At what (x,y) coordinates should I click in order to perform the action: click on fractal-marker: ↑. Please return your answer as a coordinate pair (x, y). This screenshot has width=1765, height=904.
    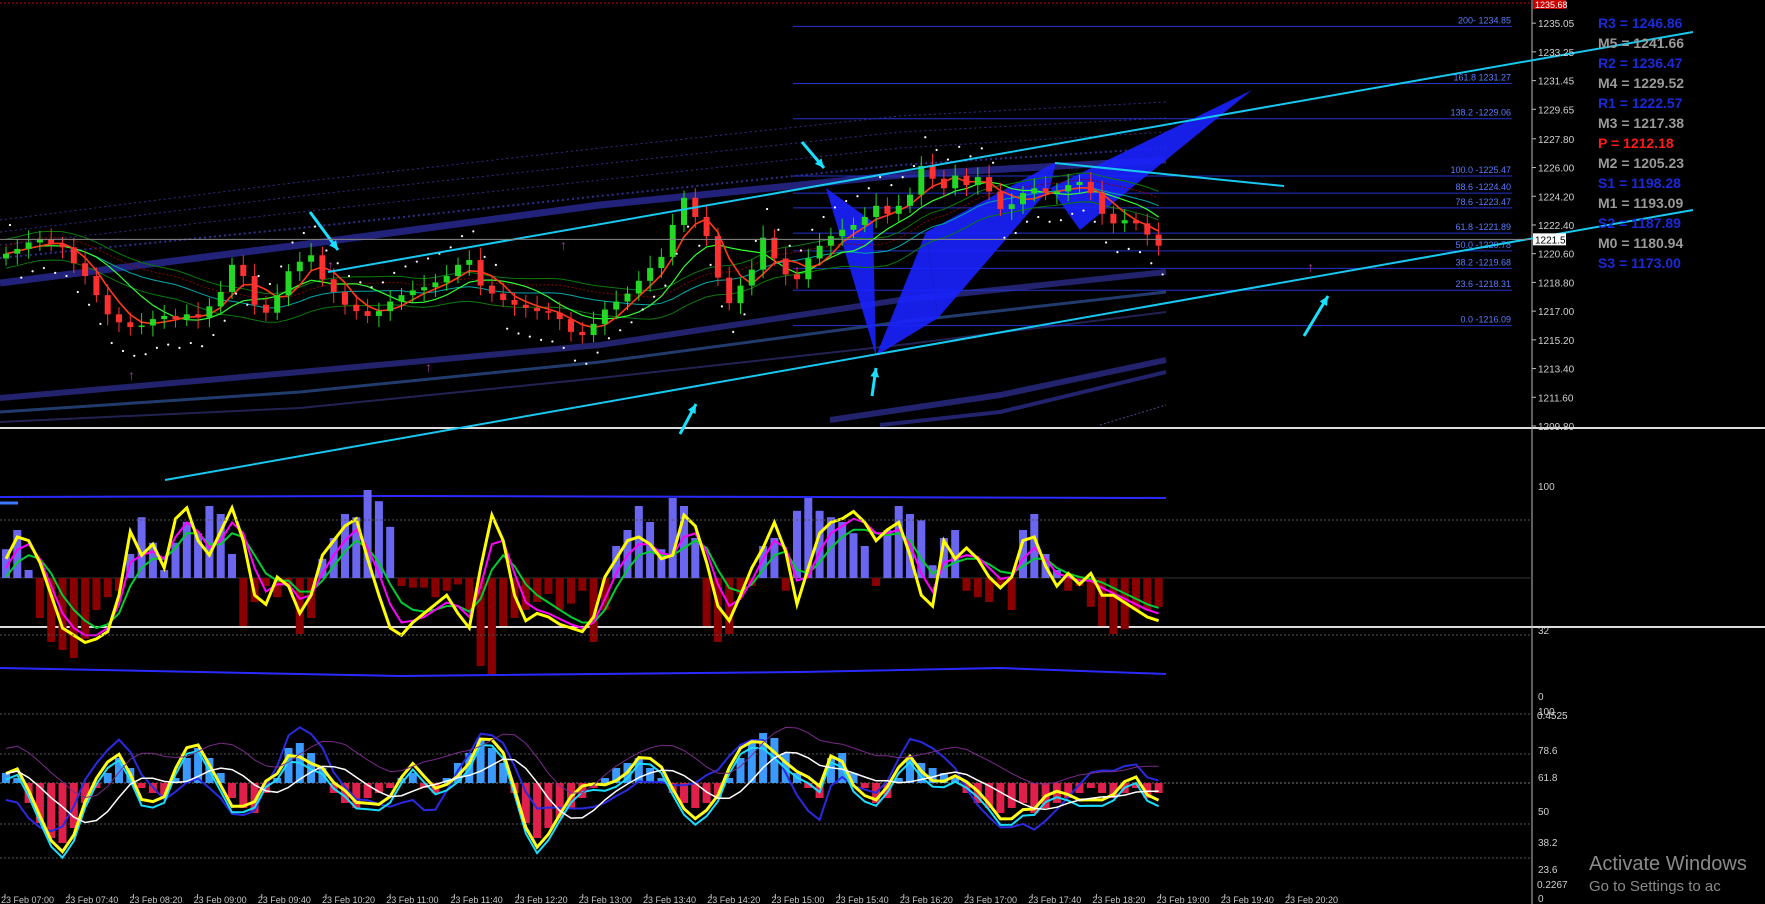
    Looking at the image, I should click on (131, 375).